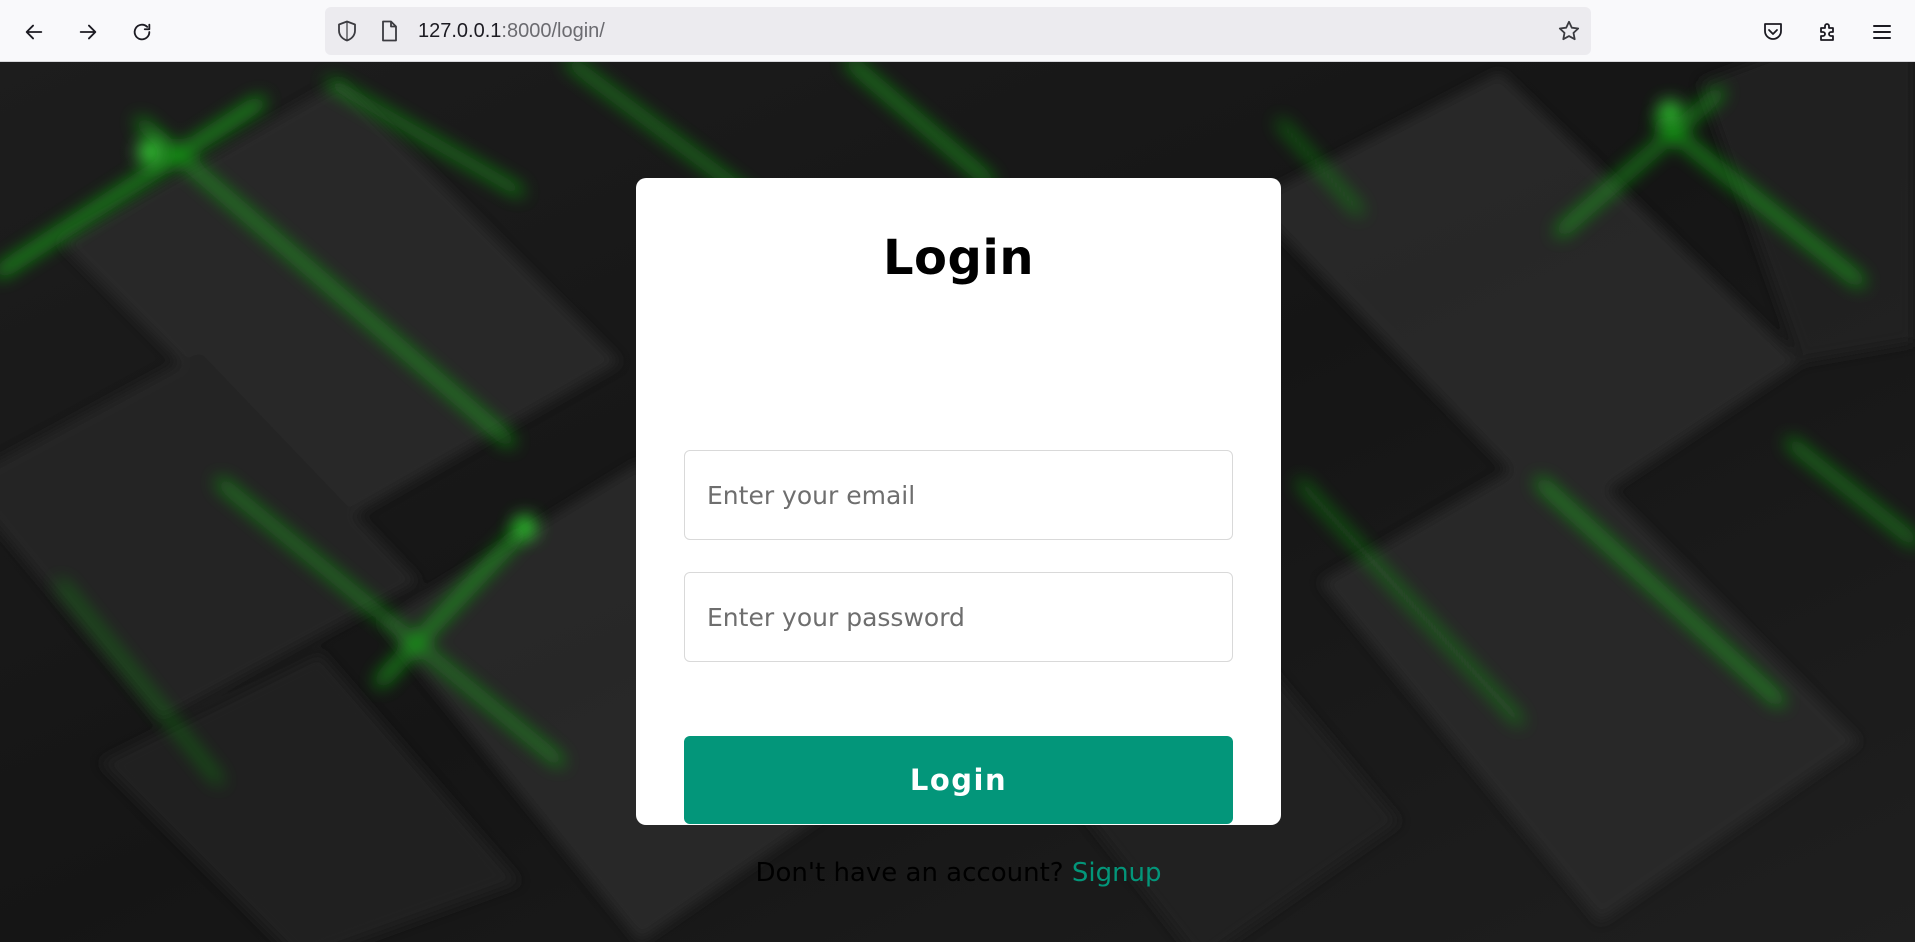 Image resolution: width=1915 pixels, height=942 pixels. I want to click on login-title: Login, so click(958, 258).